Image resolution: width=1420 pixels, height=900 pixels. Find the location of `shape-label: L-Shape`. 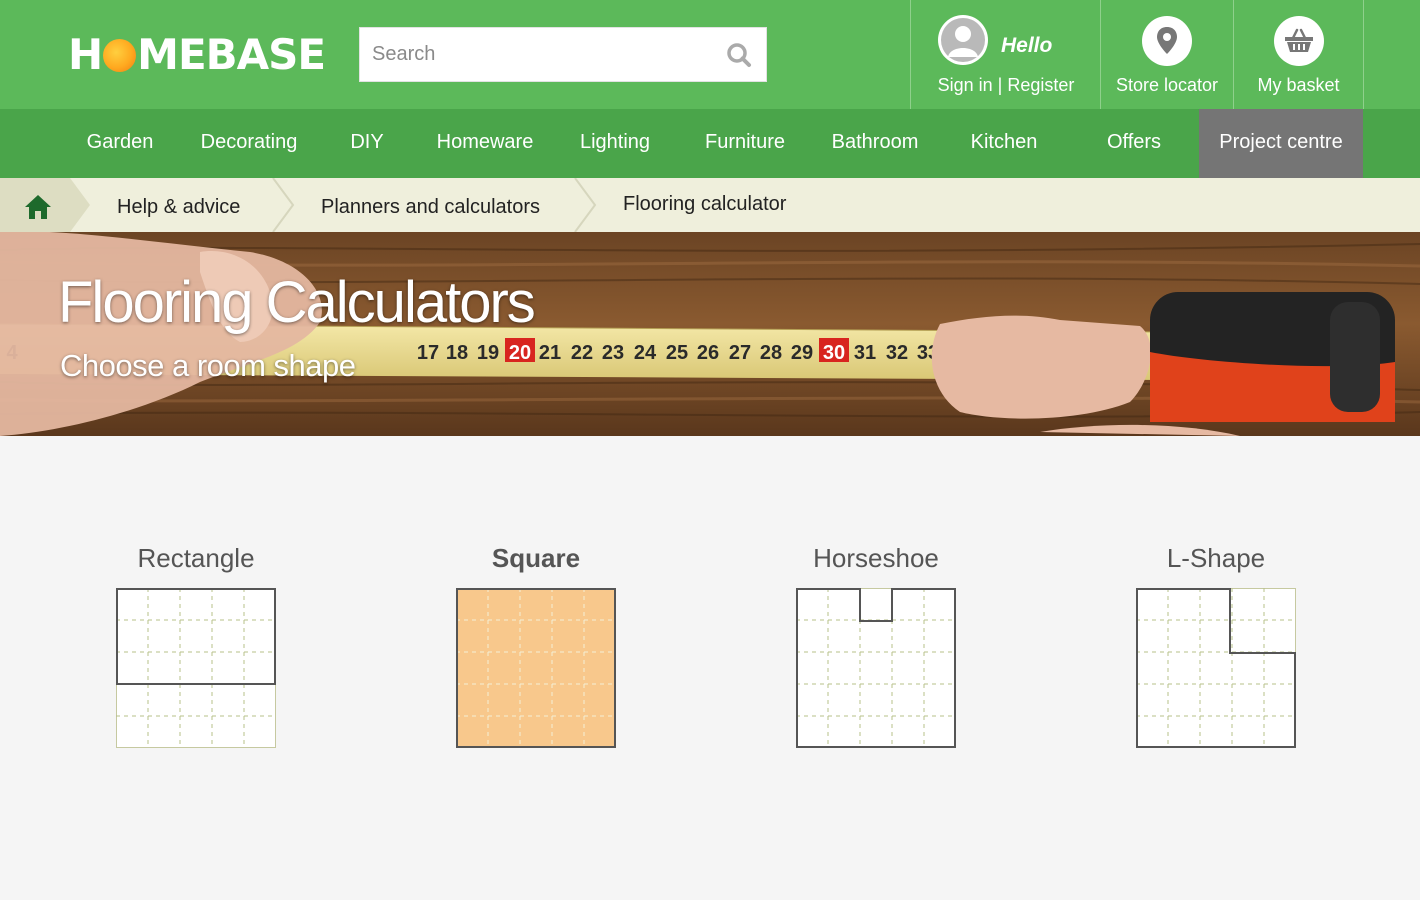

shape-label: L-Shape is located at coordinates (1216, 558).